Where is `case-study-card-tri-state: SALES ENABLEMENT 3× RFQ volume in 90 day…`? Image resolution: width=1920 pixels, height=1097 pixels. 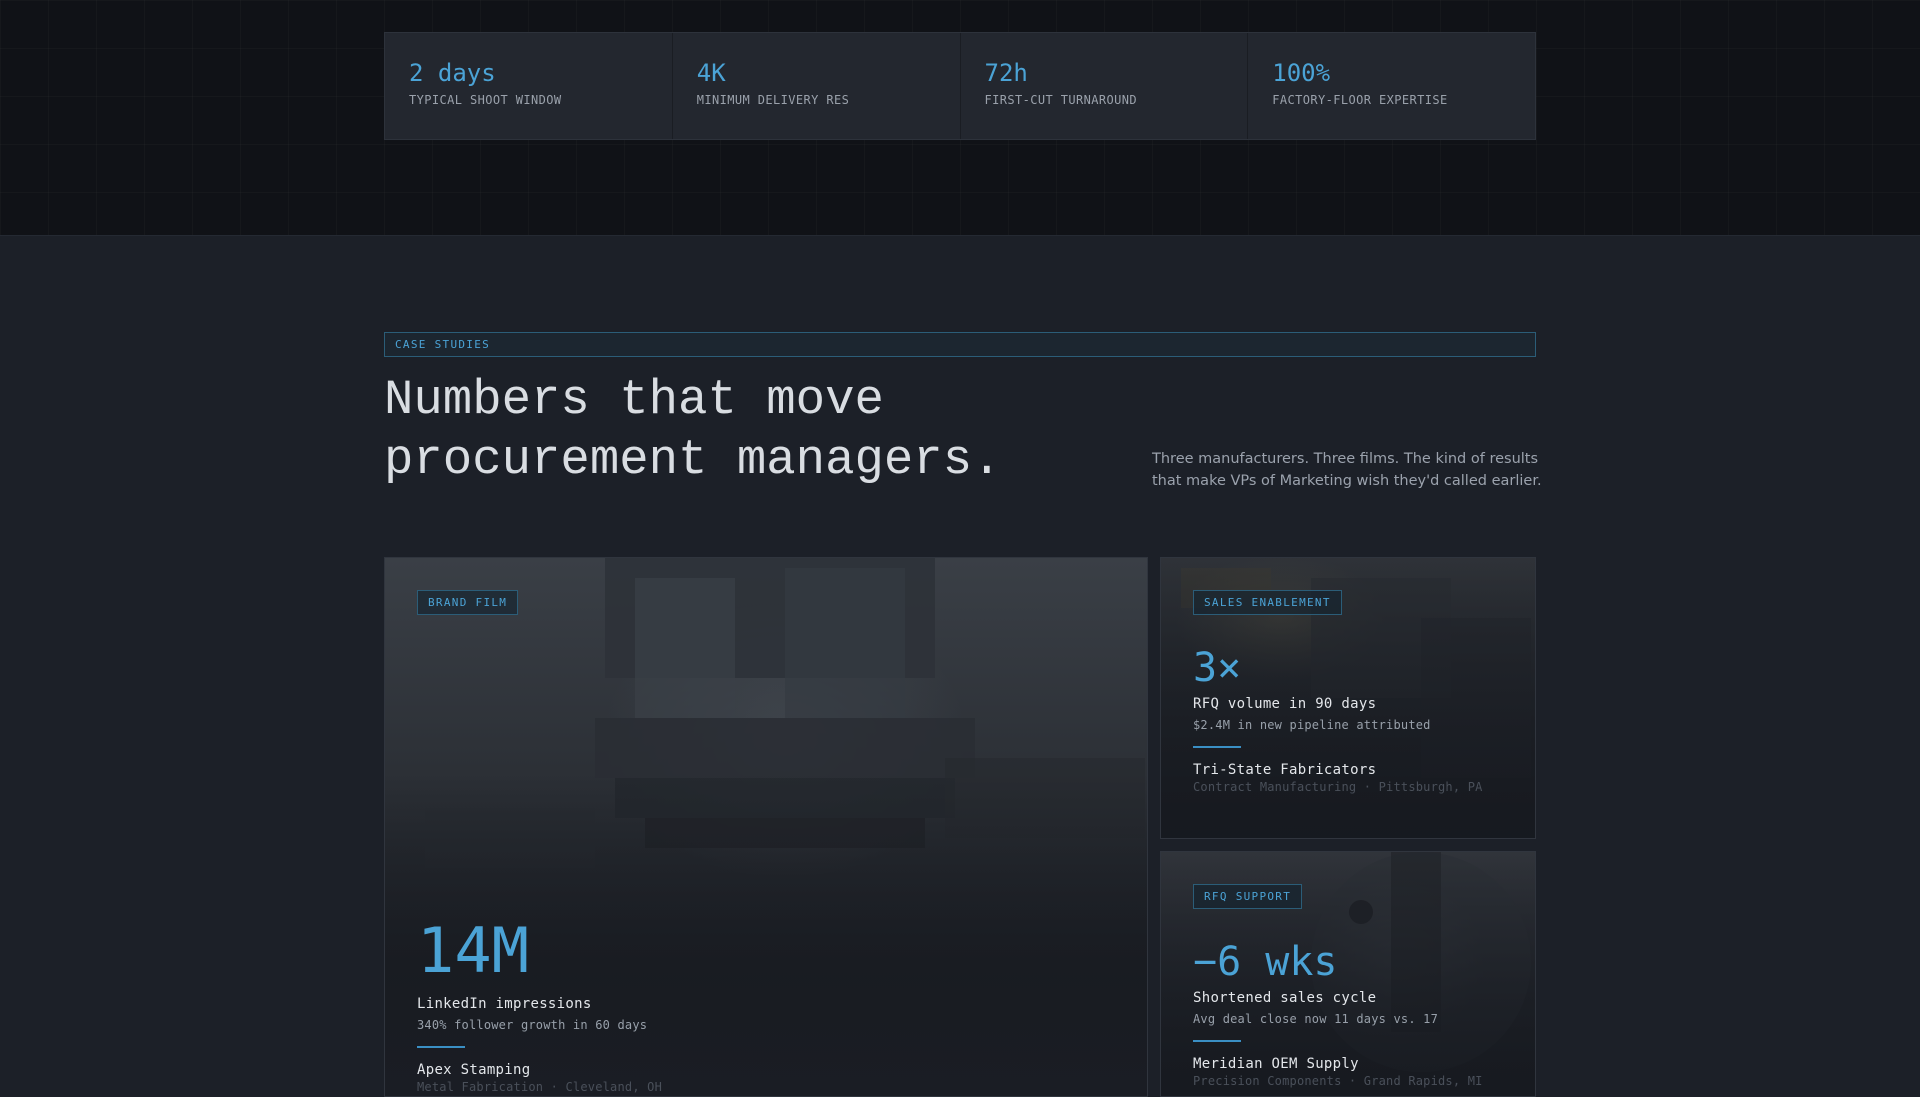 case-study-card-tri-state: SALES ENABLEMENT 3× RFQ volume in 90 day… is located at coordinates (1348, 698).